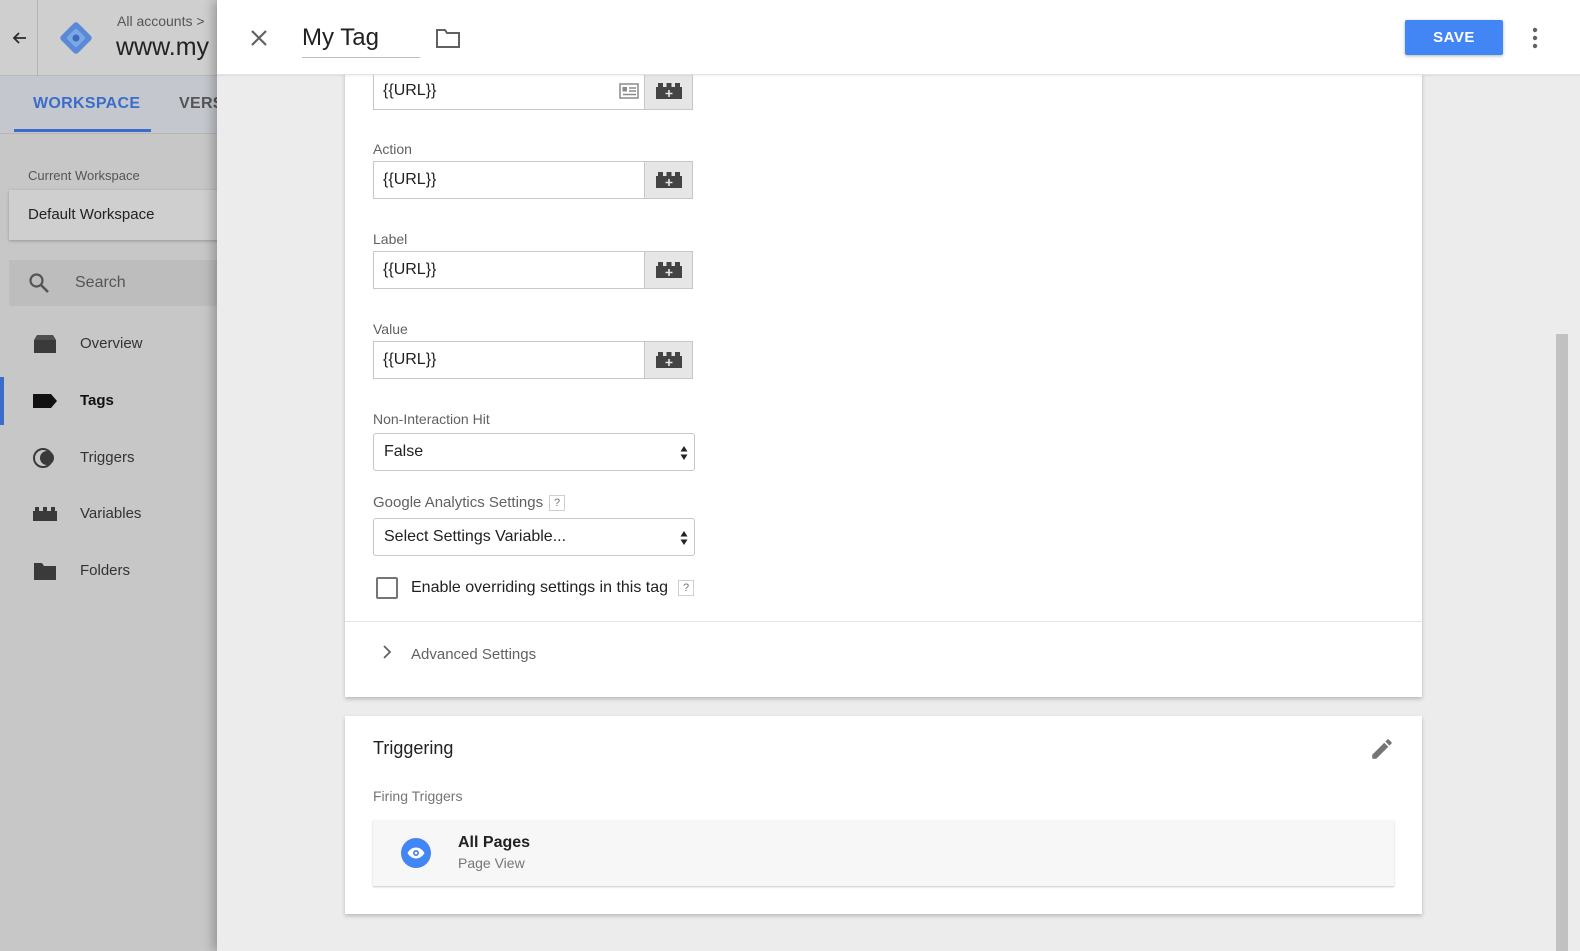  Describe the element at coordinates (540, 587) in the screenshot. I see `override-settings-label: Enable overriding settings in this tag` at that location.